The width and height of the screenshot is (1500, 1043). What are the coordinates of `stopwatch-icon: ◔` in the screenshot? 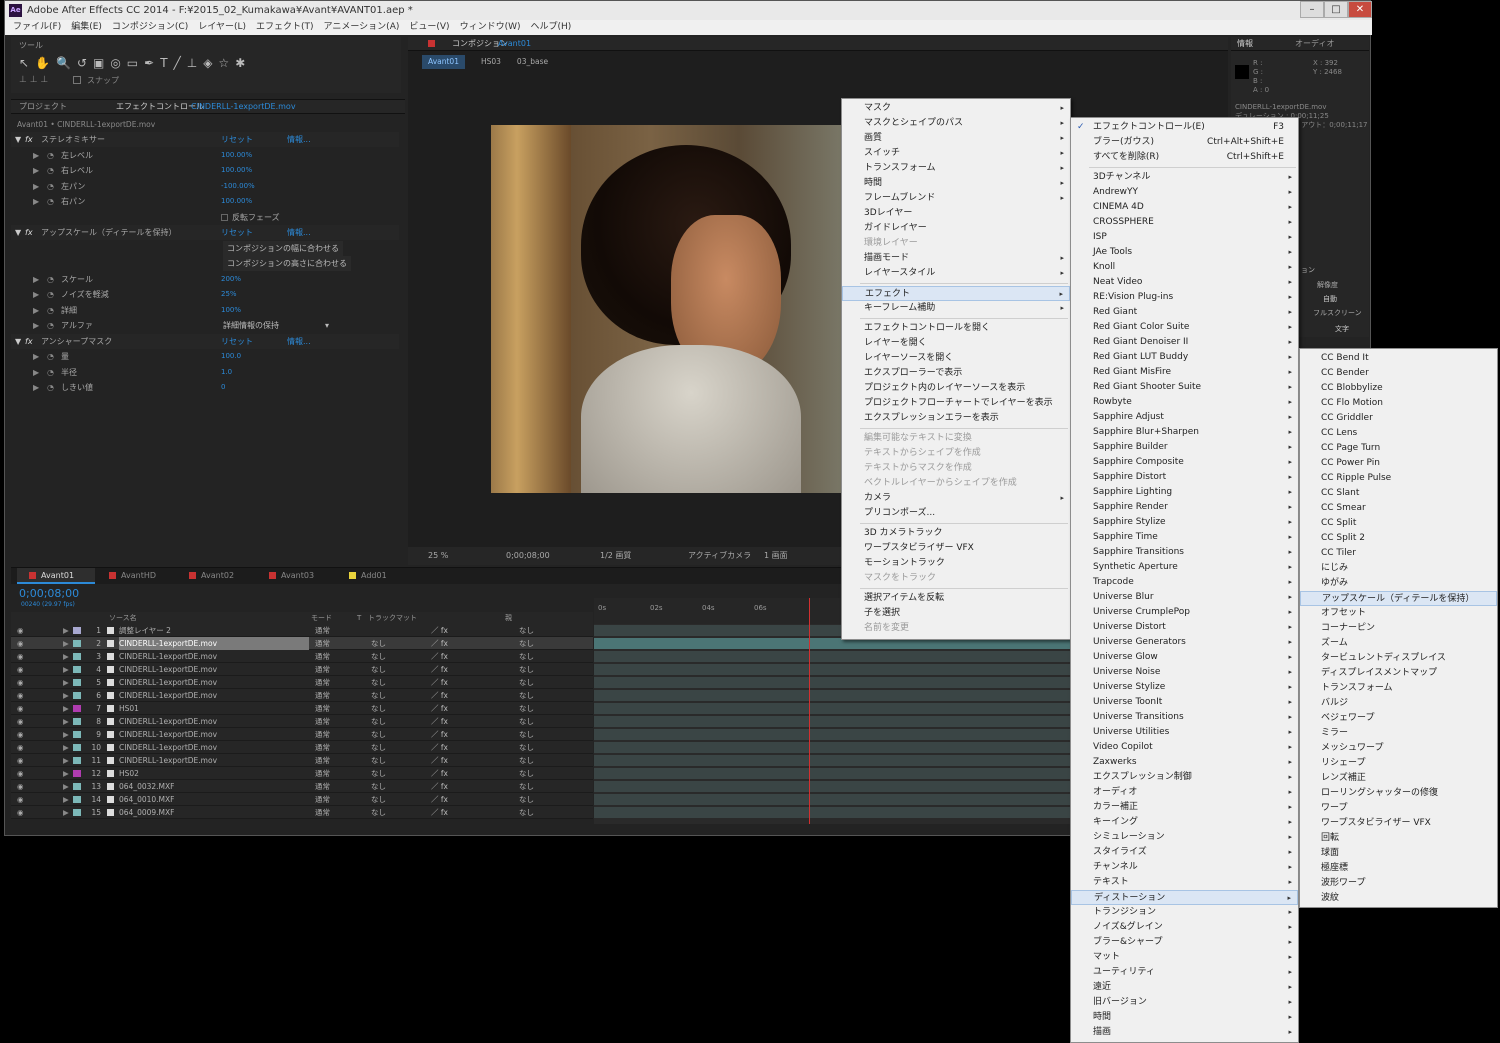 It's located at (50, 186).